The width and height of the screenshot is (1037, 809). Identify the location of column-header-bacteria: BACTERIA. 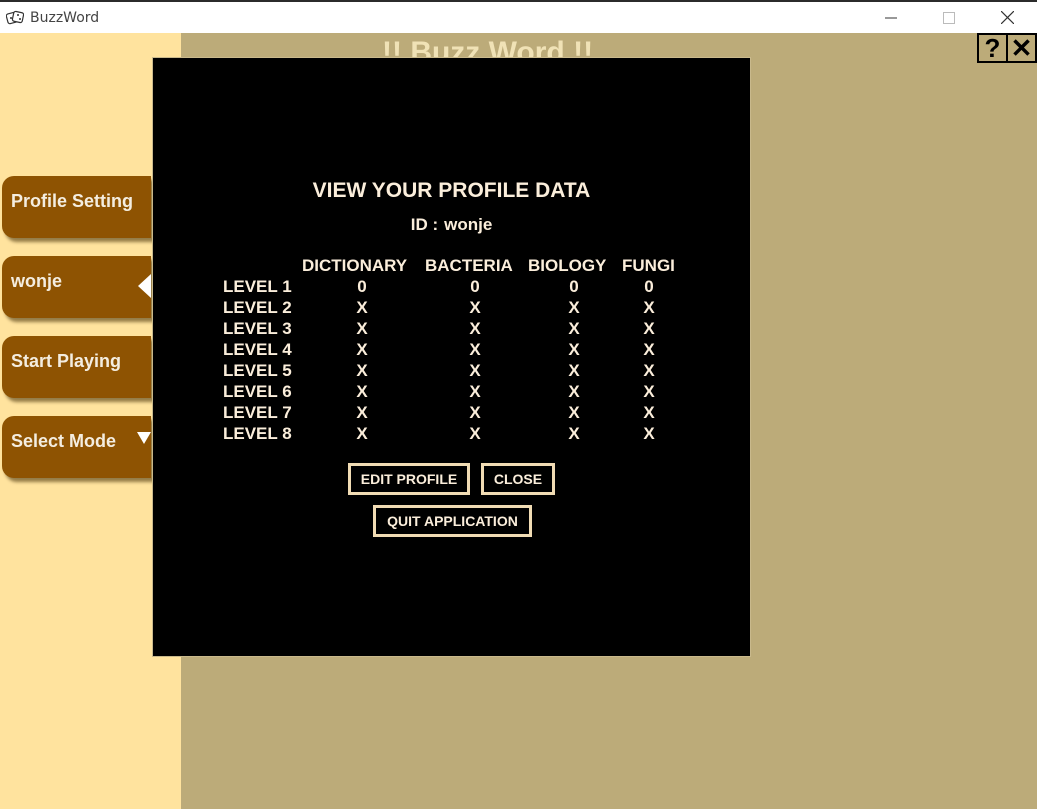
(469, 265).